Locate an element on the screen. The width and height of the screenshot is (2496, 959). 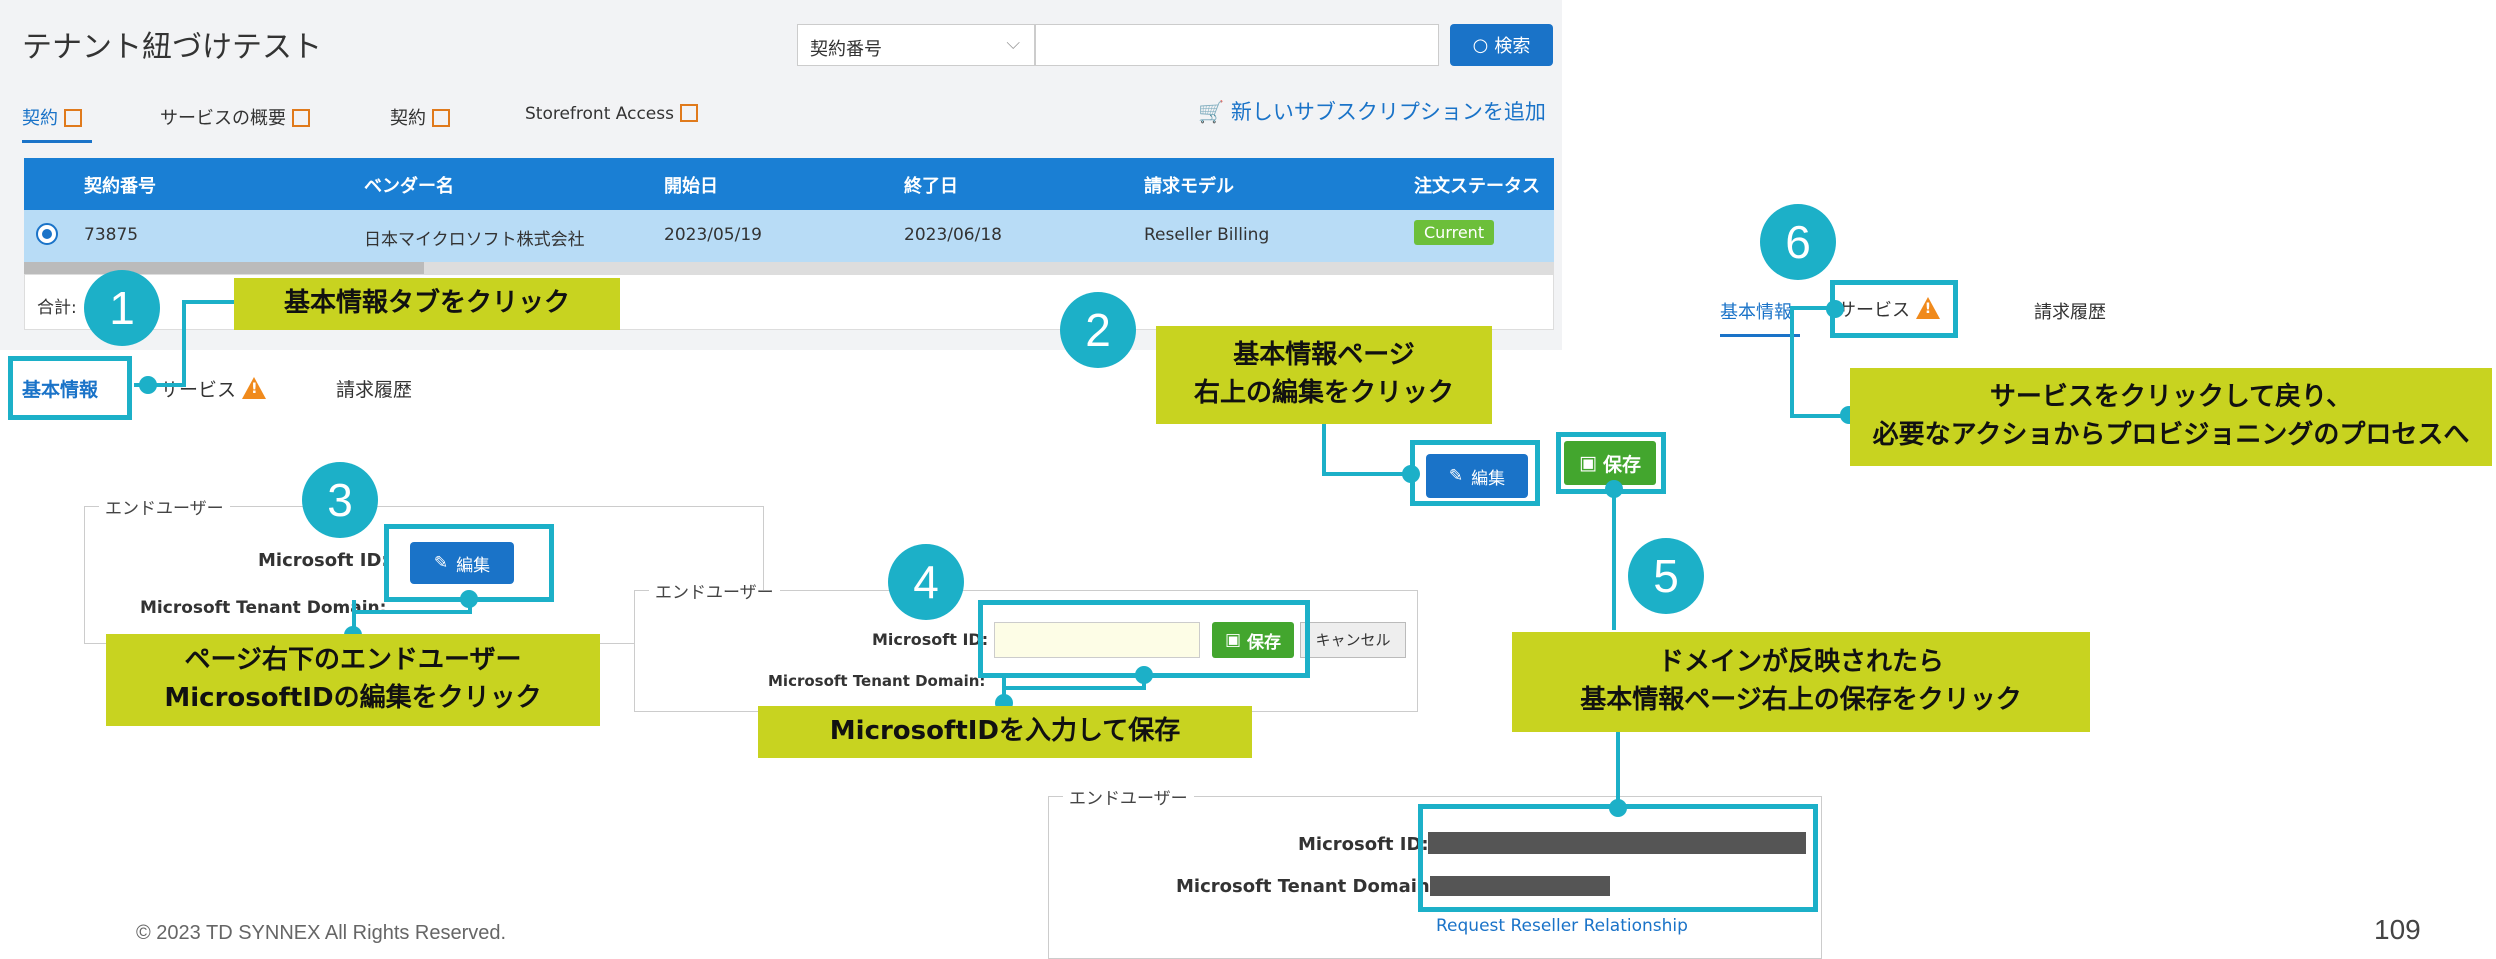
table-header: 契約番号 ベンダー名 開始日 終了日 請求モデル 注文ステータス is located at coordinates (789, 184).